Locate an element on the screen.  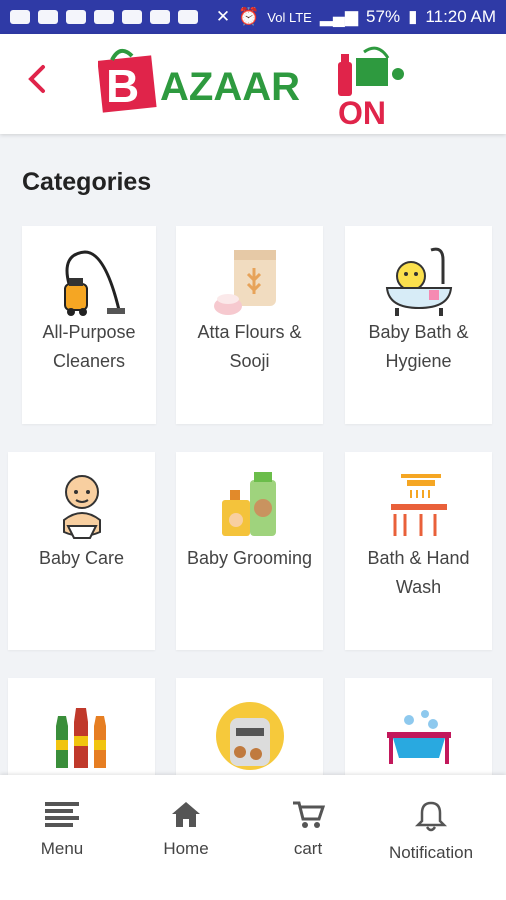
nav-cart: cart is located at coordinates (308, 829).